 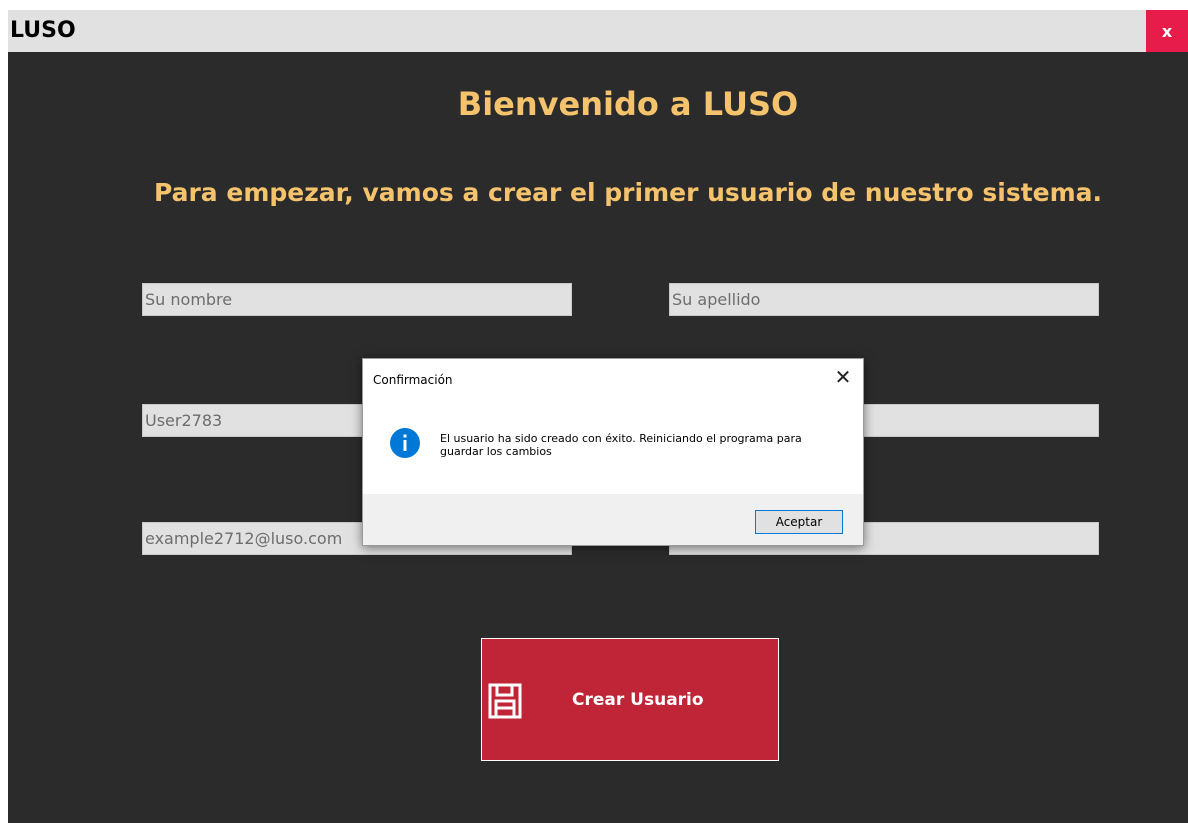 What do you see at coordinates (884, 299) in the screenshot?
I see `last-name-field: Su apellido` at bounding box center [884, 299].